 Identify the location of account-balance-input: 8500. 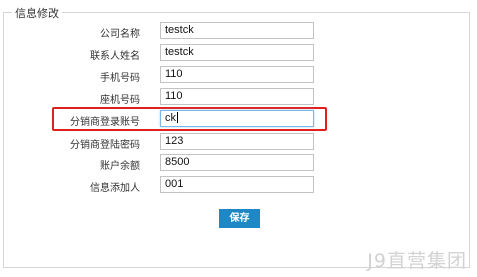
(237, 162).